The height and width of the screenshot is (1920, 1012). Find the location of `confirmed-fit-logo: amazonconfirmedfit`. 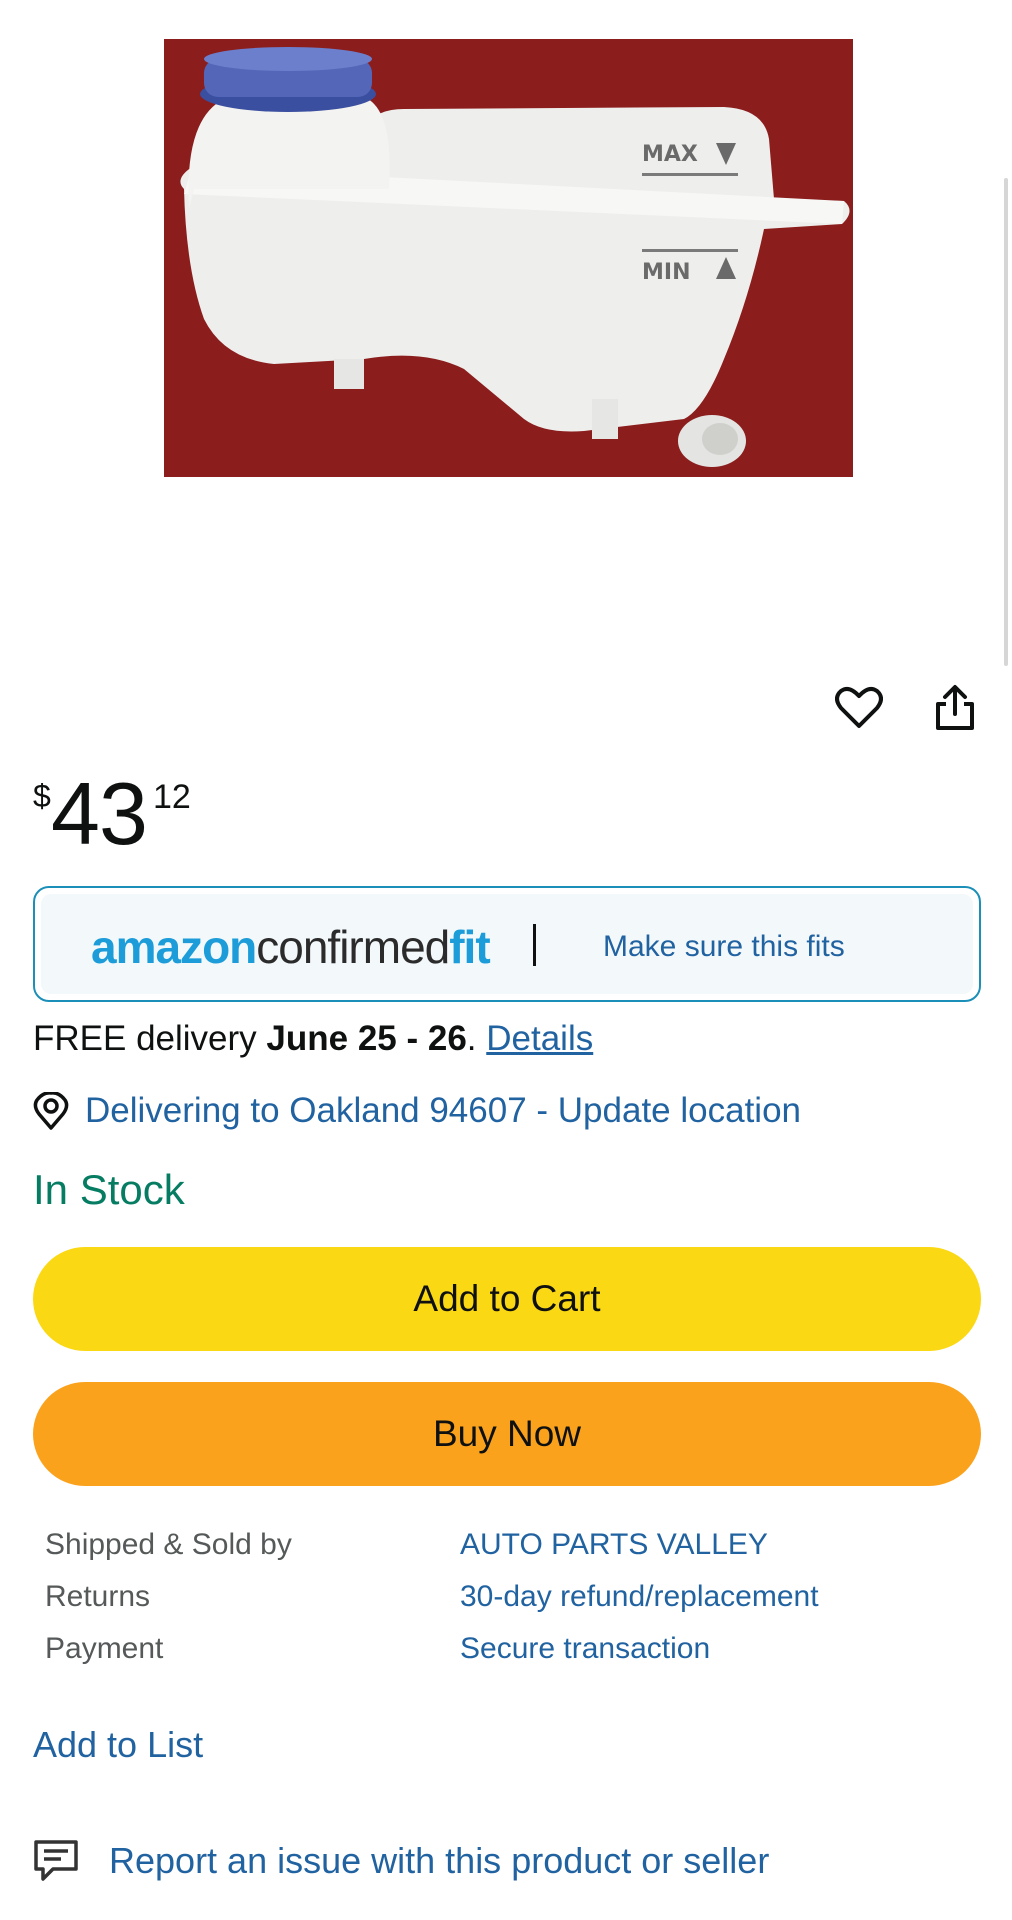

confirmed-fit-logo: amazonconfirmedfit is located at coordinates (291, 947).